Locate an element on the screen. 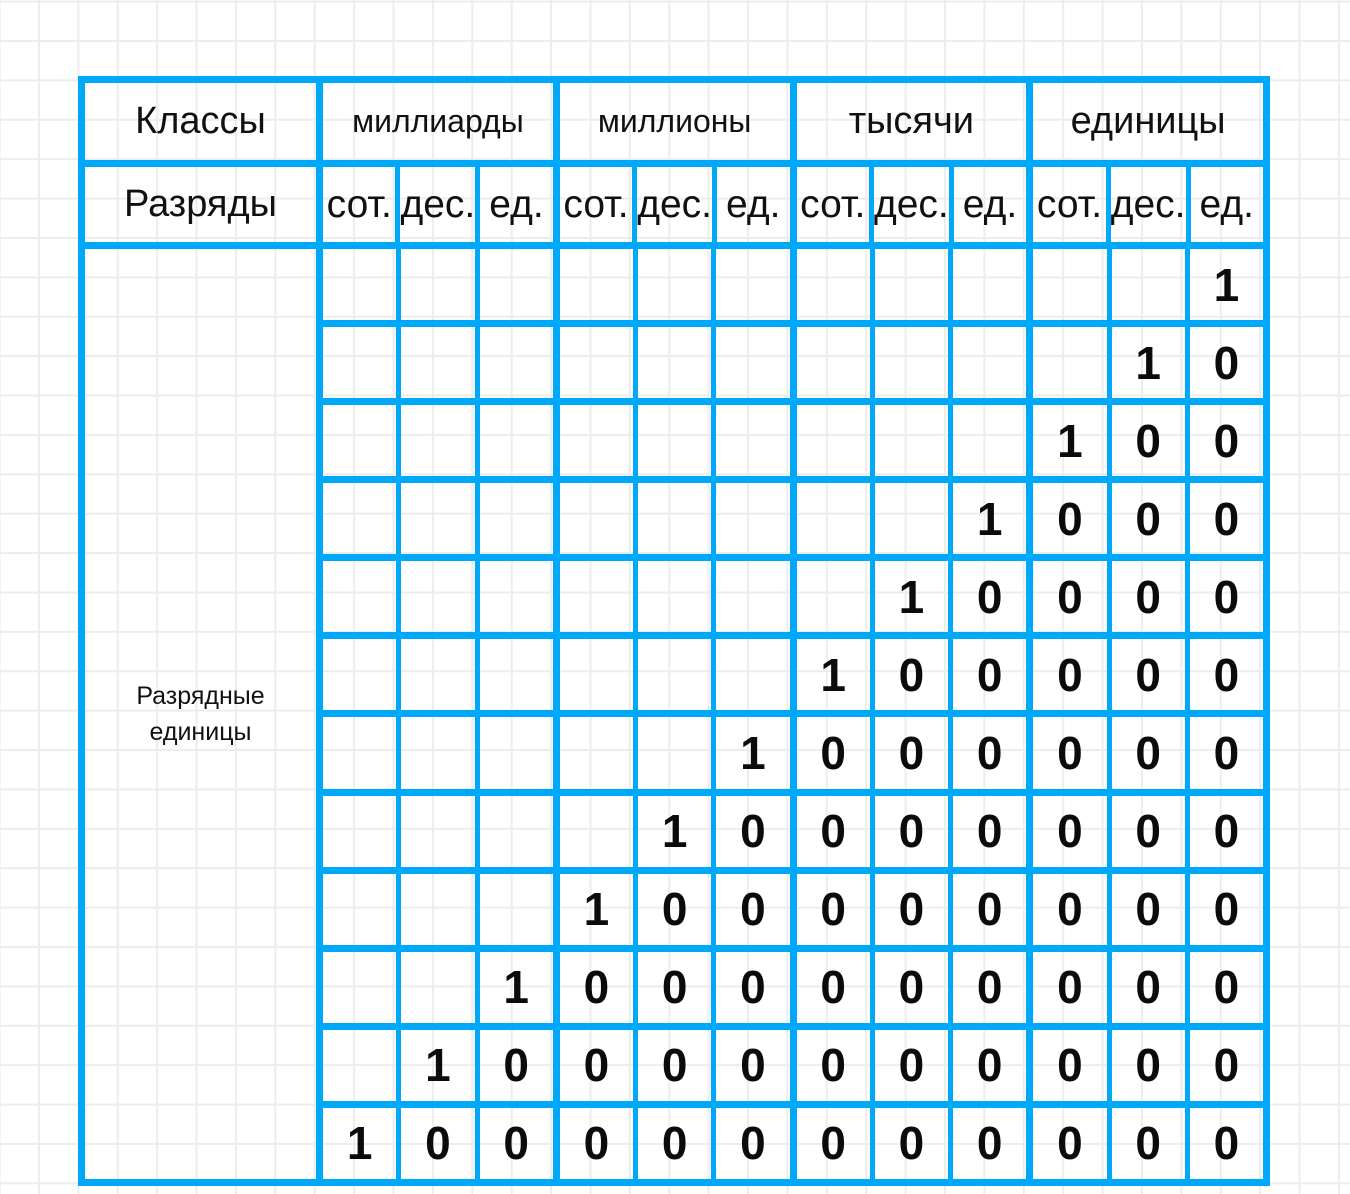 The width and height of the screenshot is (1350, 1194). rank-units-ones: ед. is located at coordinates (1226, 204).